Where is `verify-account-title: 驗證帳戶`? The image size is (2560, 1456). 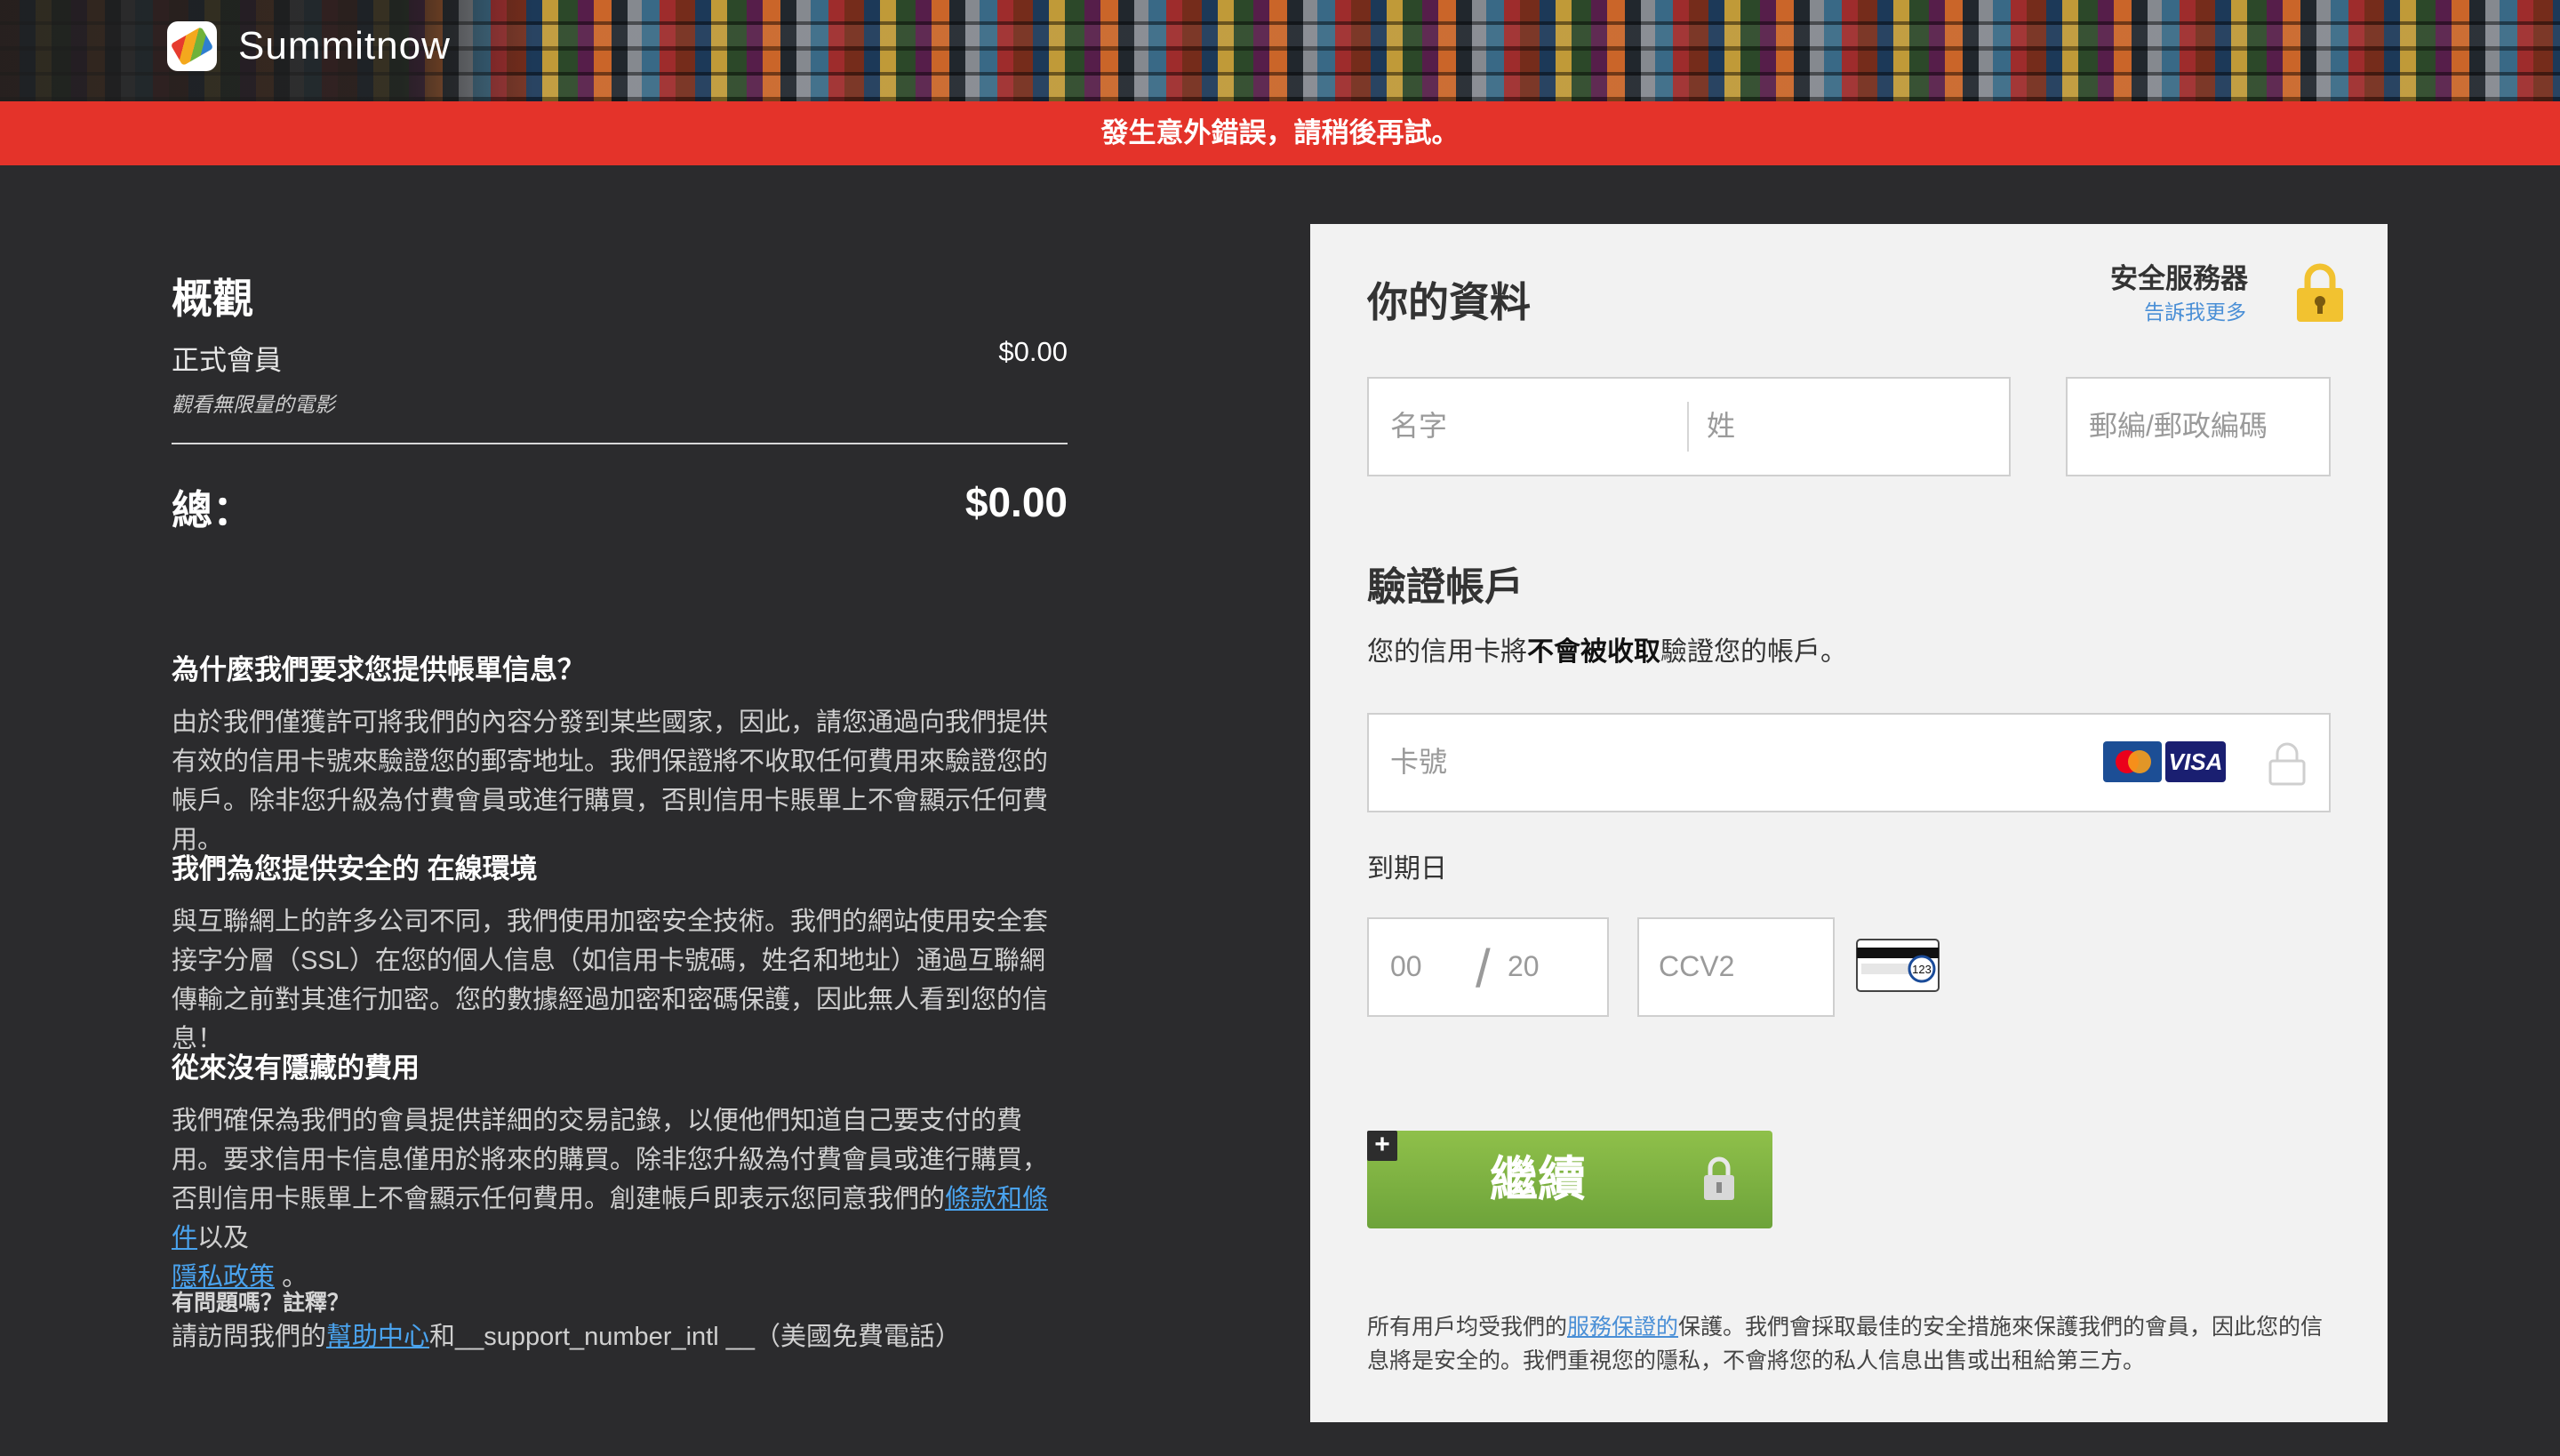
verify-account-title: 驗證帳戶 is located at coordinates (1445, 587).